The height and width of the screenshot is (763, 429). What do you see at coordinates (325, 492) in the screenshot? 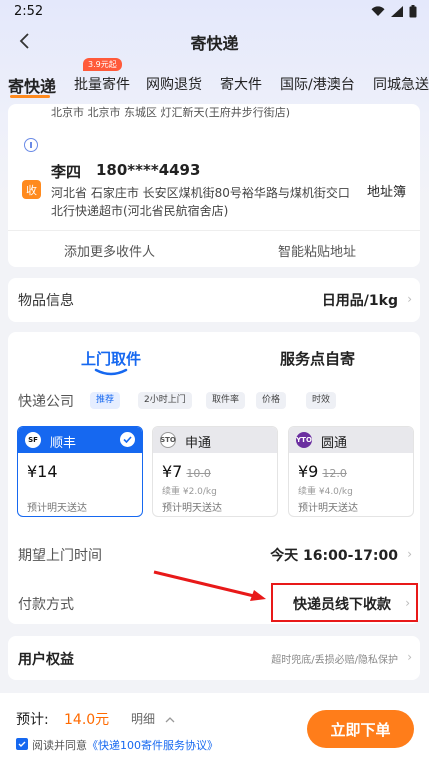
I see `courier-extra-weight: 续重 ¥4.0/kg` at bounding box center [325, 492].